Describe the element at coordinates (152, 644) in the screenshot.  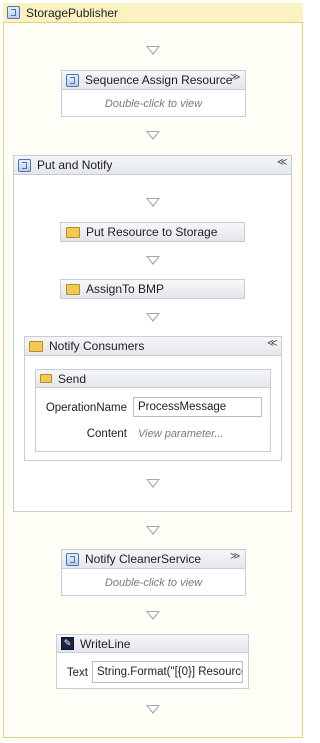
I see `writeline-header: ✎ WriteLine` at that location.